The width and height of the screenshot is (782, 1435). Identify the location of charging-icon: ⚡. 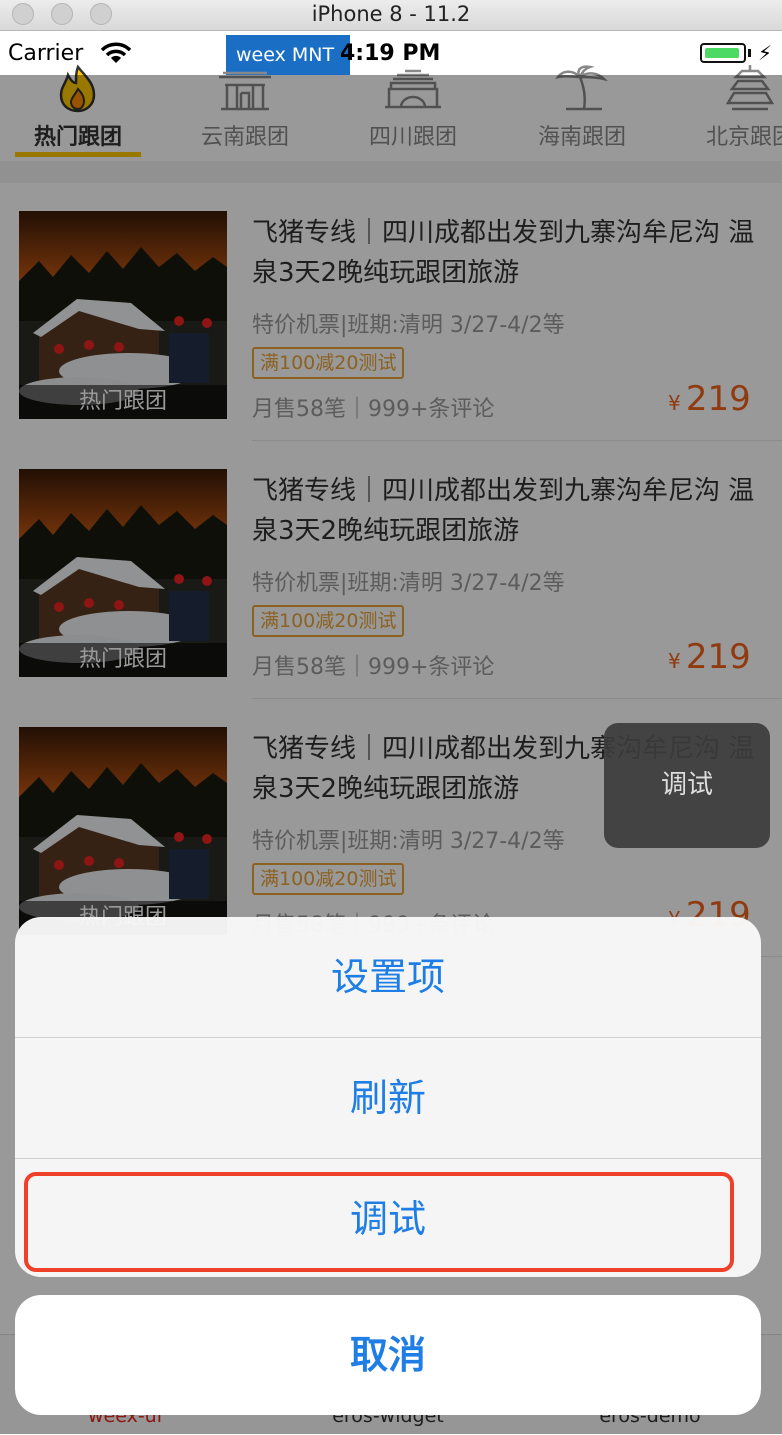
(765, 53).